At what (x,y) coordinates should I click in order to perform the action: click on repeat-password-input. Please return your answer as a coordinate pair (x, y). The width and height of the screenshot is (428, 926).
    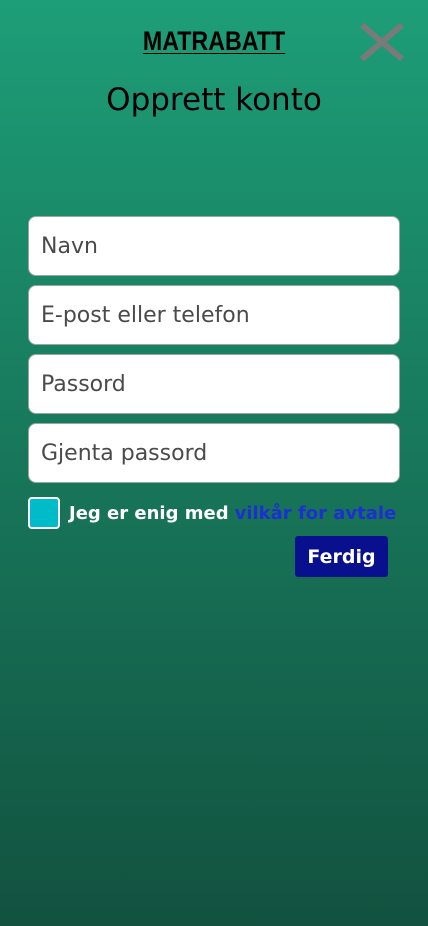
    Looking at the image, I should click on (214, 453).